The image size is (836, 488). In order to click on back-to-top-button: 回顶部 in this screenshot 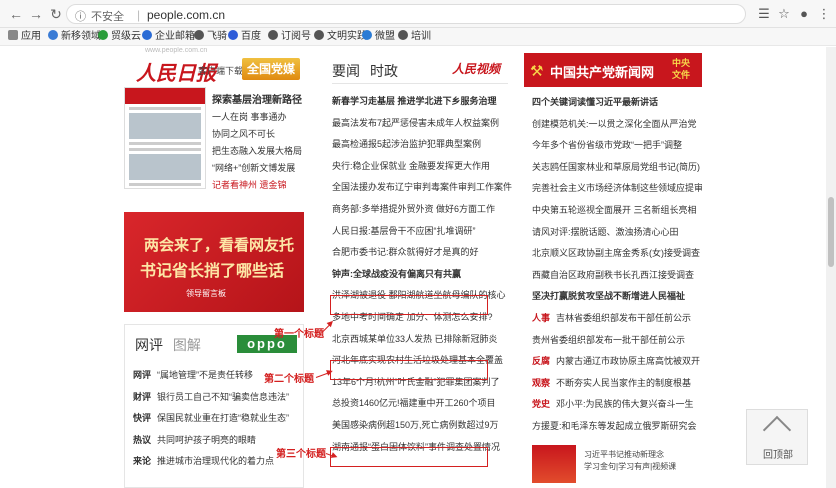, I will do `click(777, 437)`.